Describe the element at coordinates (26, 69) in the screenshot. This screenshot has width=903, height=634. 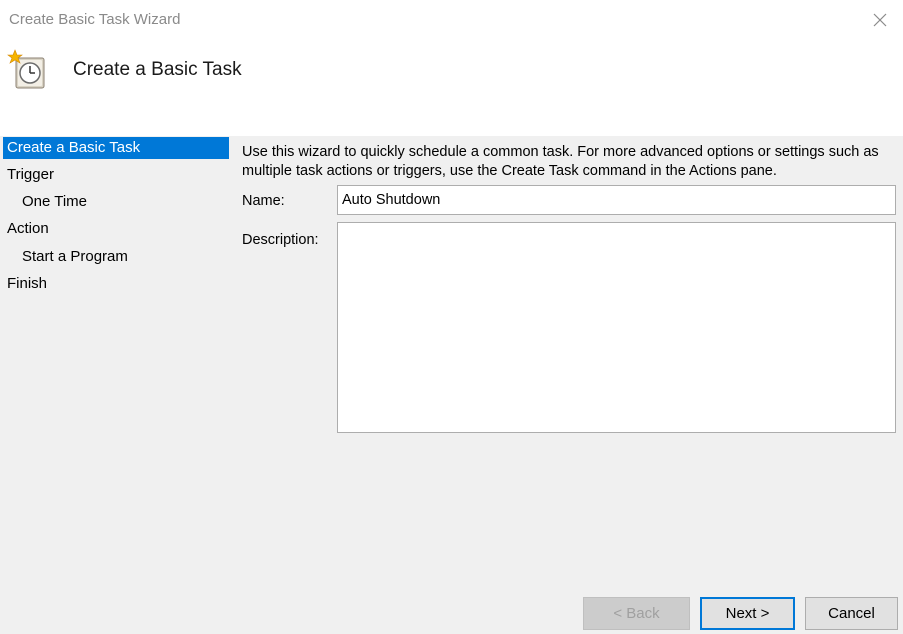
I see `task-clock-icon` at that location.